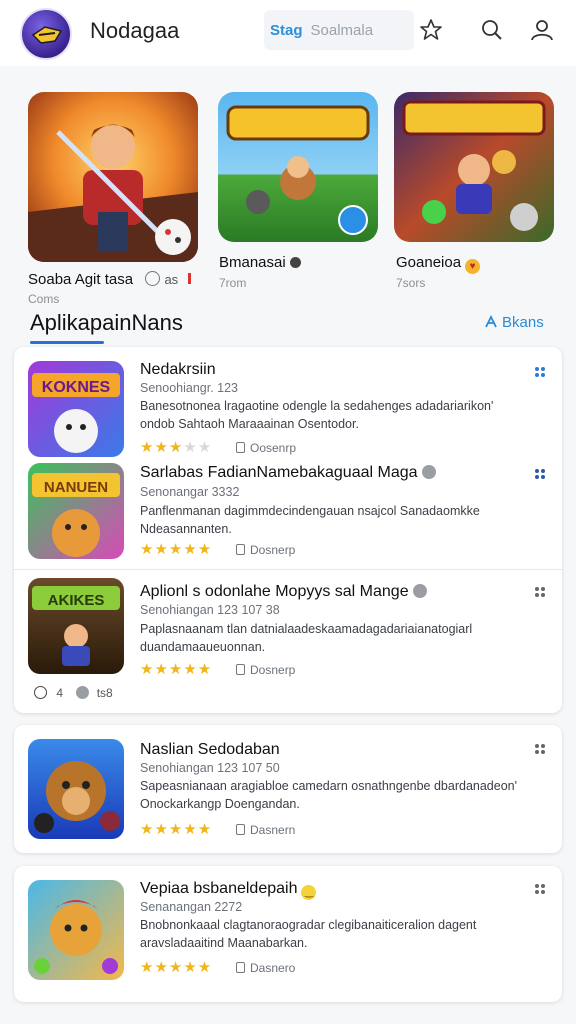  What do you see at coordinates (210, 768) in the screenshot?
I see `app-meta: Senohiangan 123 107 50` at bounding box center [210, 768].